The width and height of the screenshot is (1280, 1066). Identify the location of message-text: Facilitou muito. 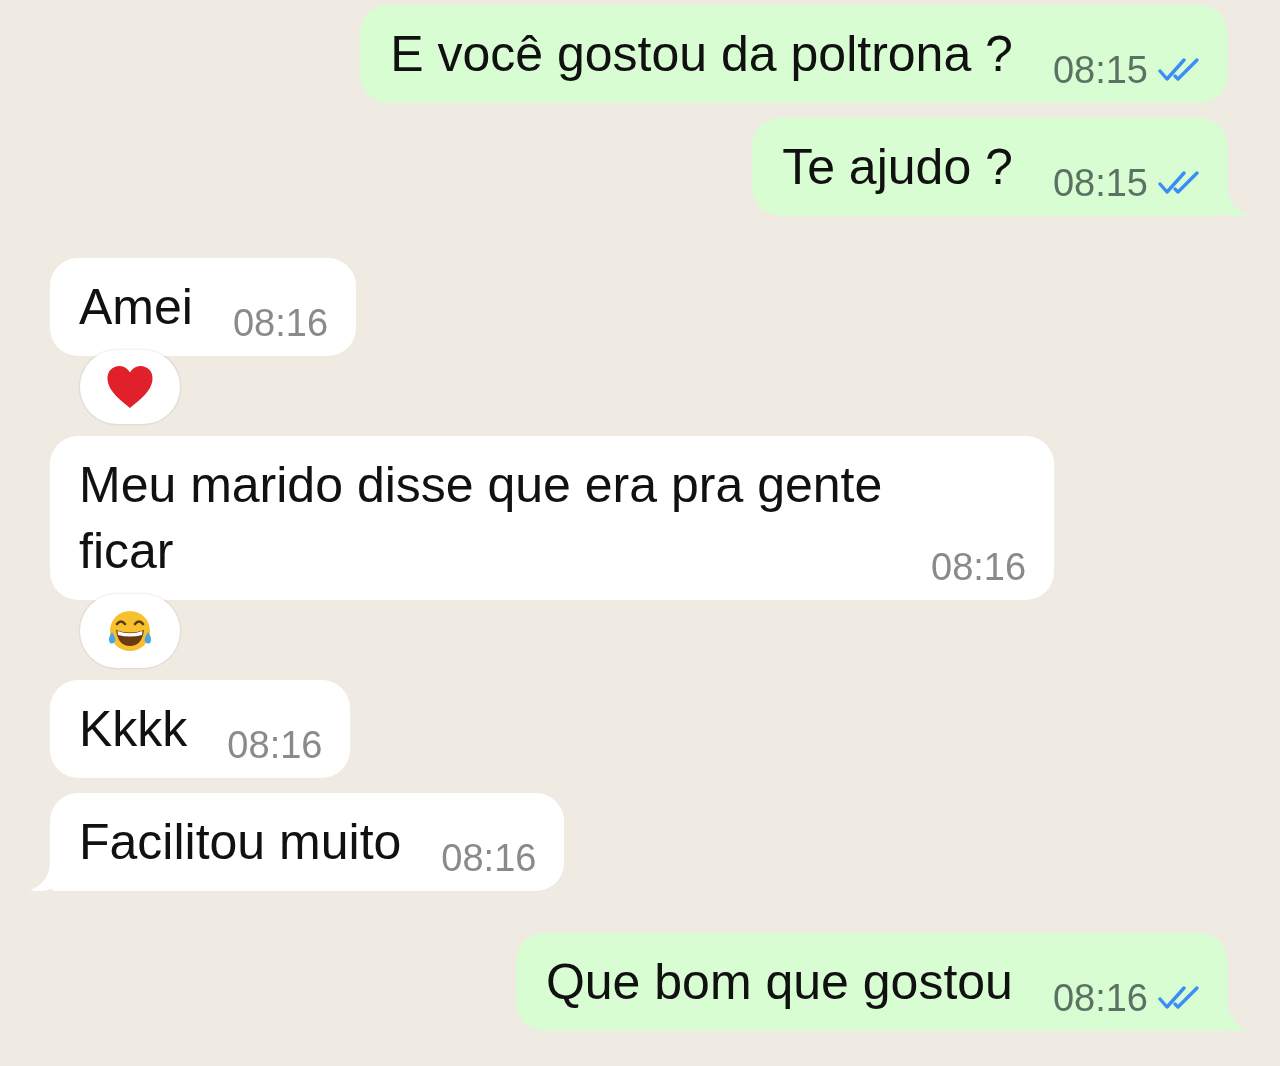
(240, 842).